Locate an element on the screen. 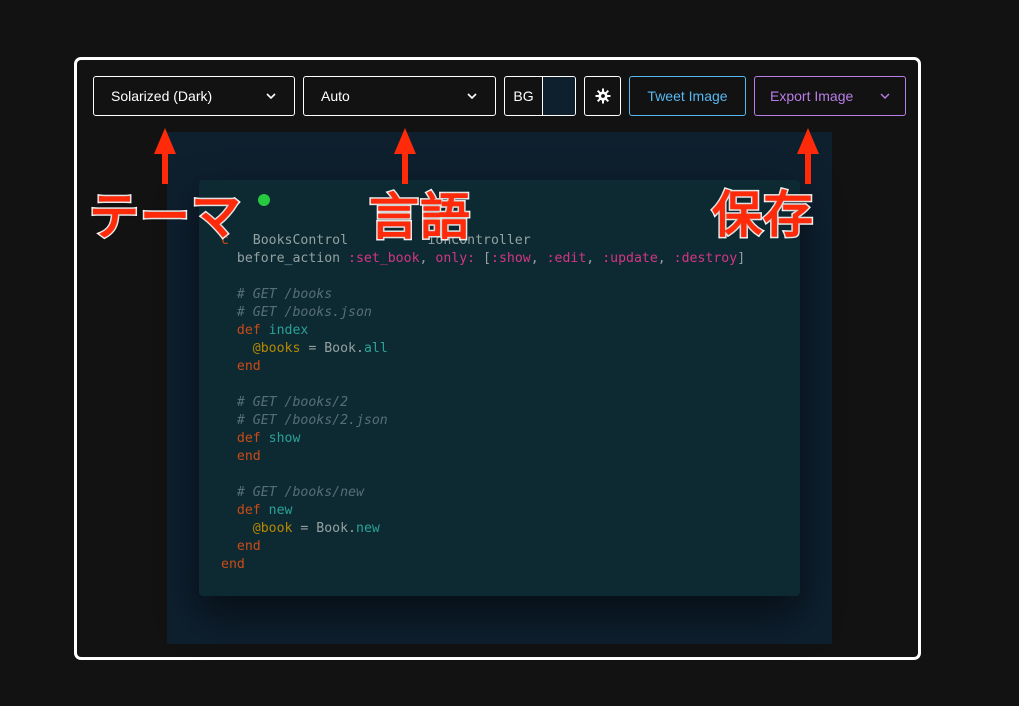  code-token: # GET /books/2.json is located at coordinates (304, 420).